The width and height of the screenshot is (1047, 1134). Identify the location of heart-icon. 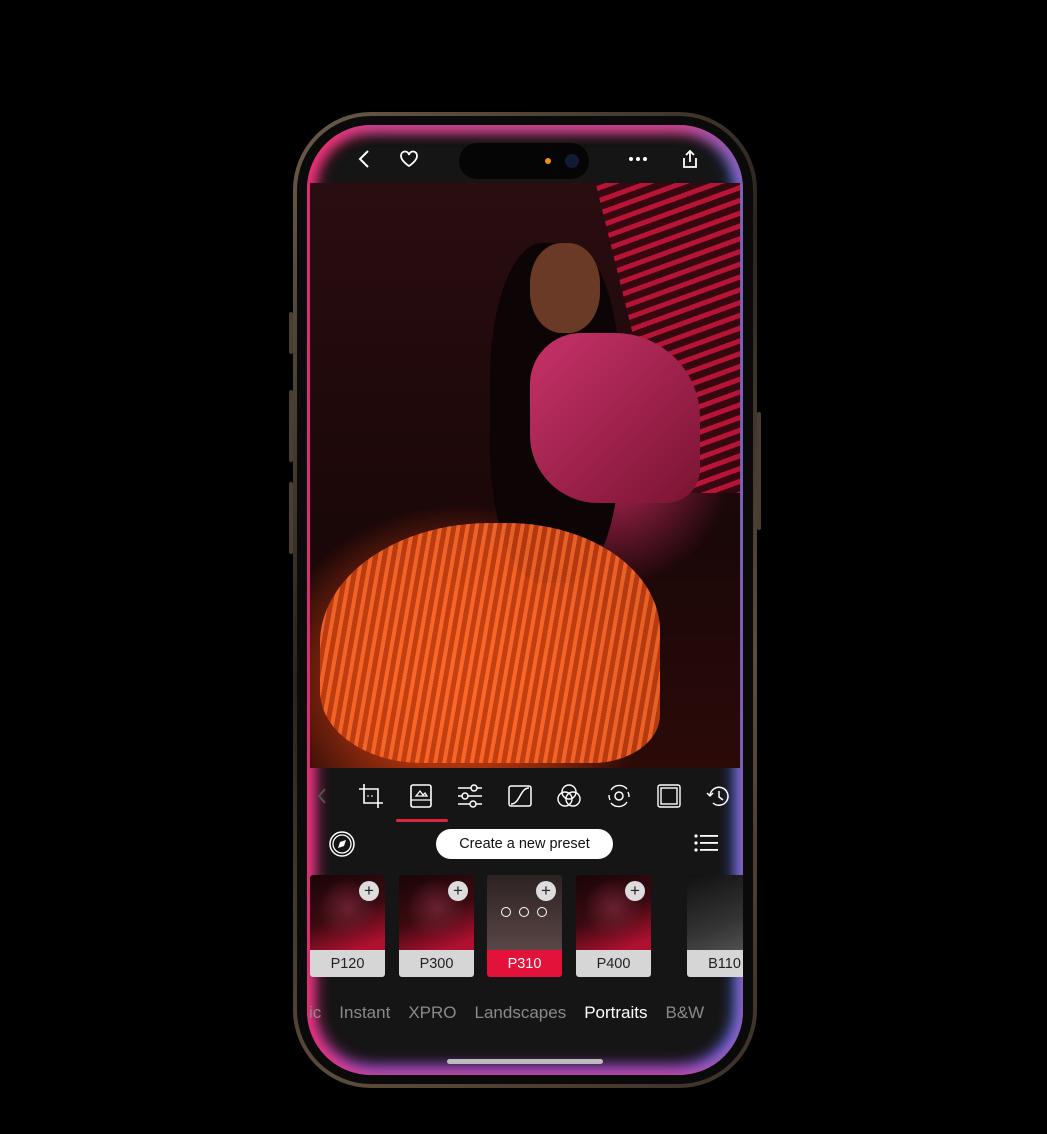
(408, 159).